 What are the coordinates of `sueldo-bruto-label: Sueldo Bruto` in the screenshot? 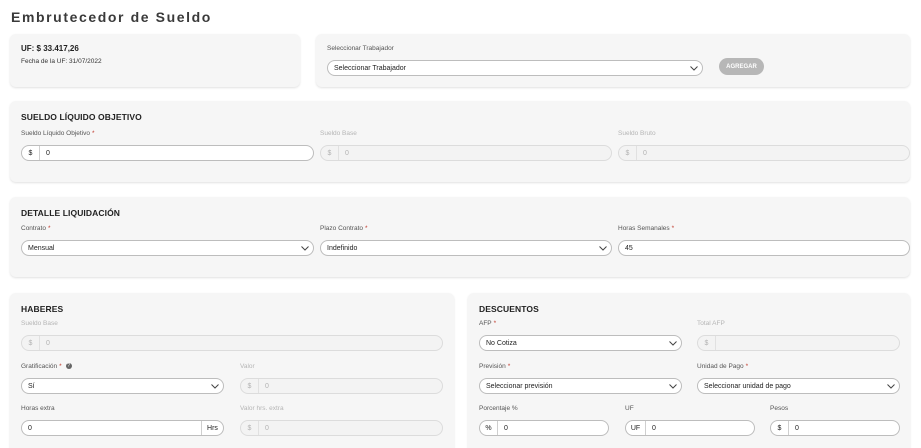 It's located at (637, 133).